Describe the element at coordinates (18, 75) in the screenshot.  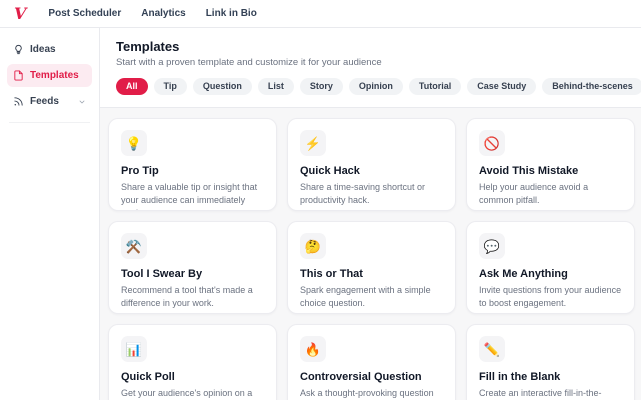
I see `document-icon` at that location.